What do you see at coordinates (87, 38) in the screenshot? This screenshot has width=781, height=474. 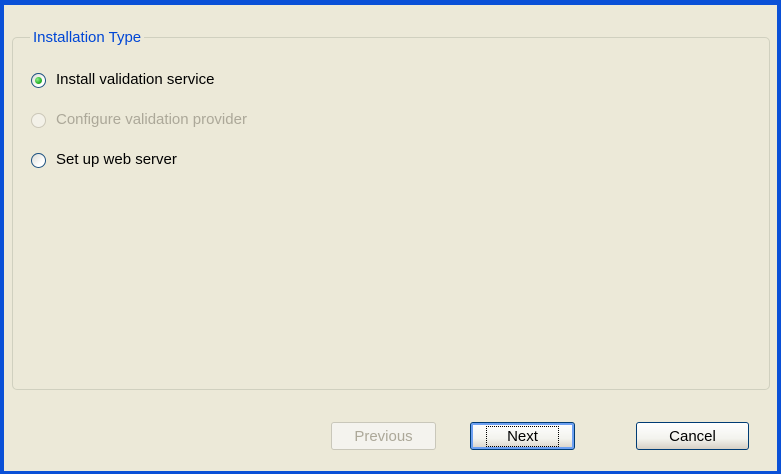 I see `group-title: Installation Type` at bounding box center [87, 38].